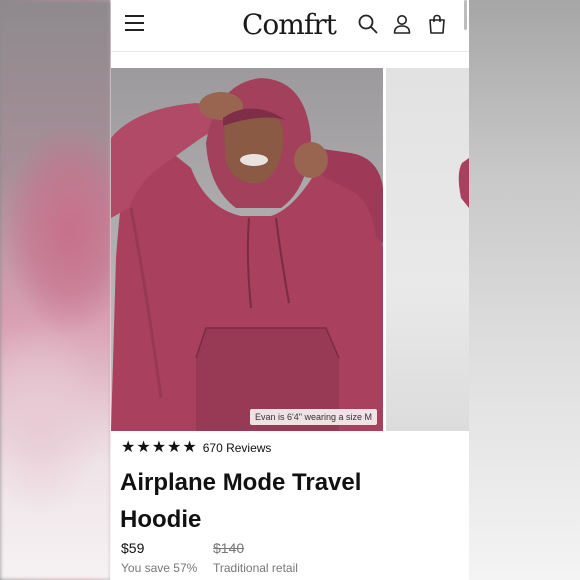 The height and width of the screenshot is (580, 580). I want to click on star-rating: ★ ★ ★ ★ ★, so click(159, 448).